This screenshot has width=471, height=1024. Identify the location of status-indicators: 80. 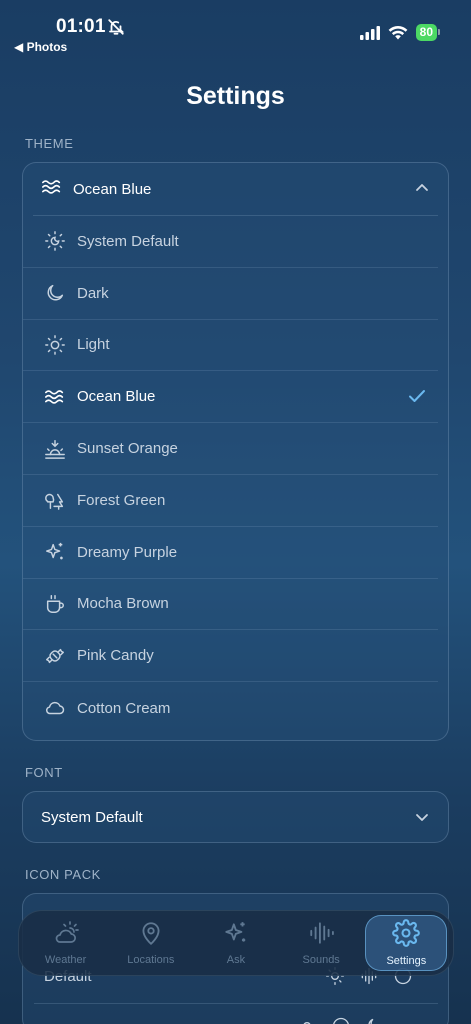
(400, 32).